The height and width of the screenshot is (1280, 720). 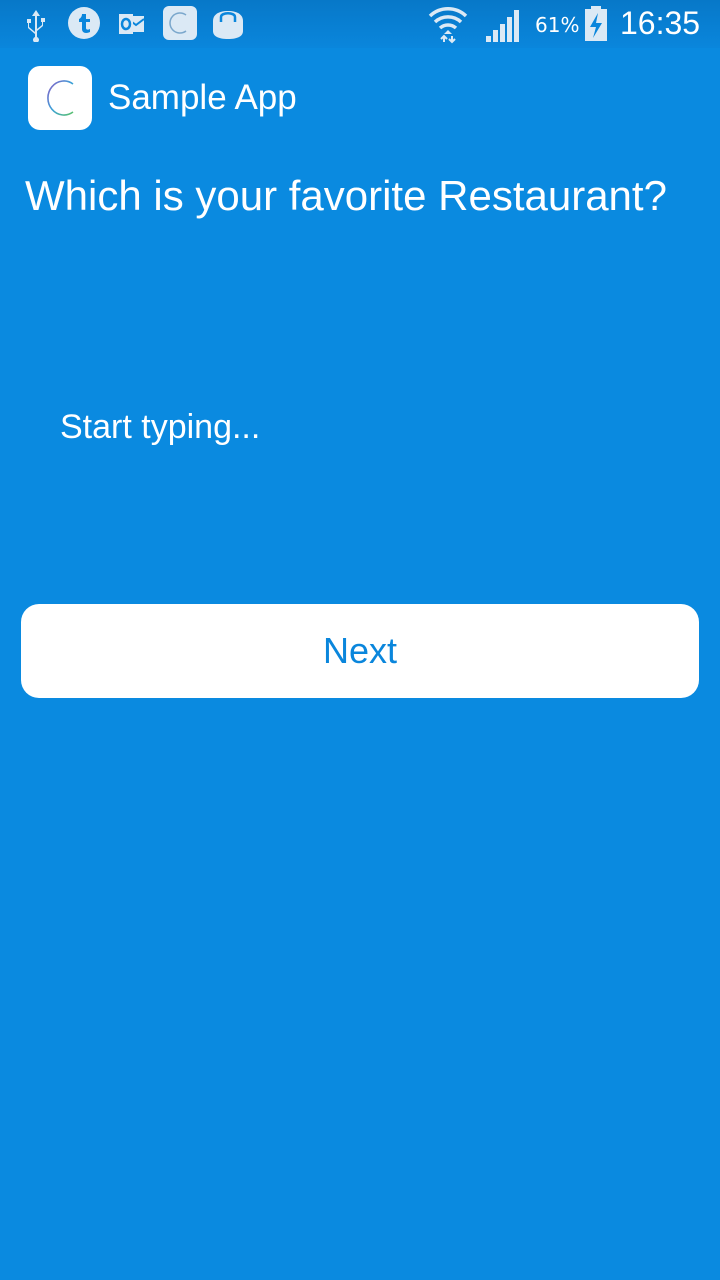 I want to click on battery-percentage: 61%, so click(x=557, y=25).